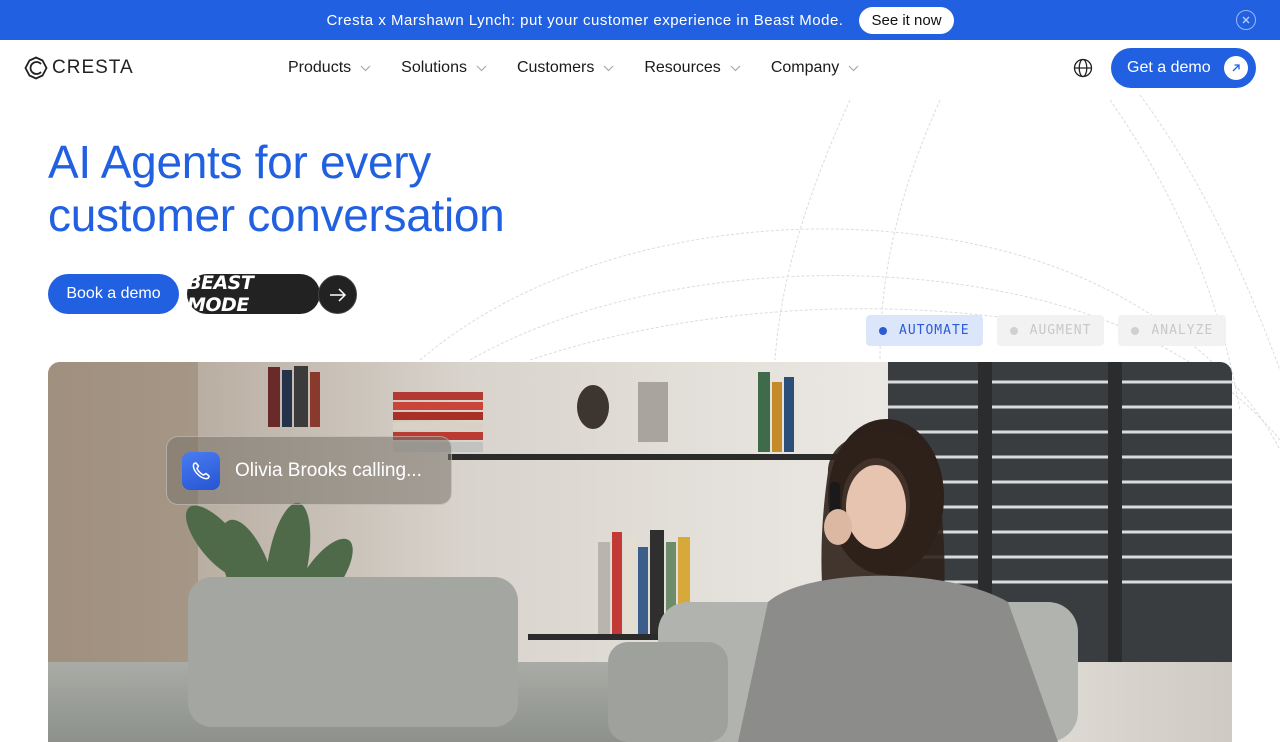  What do you see at coordinates (434, 67) in the screenshot?
I see `nav-item-label: Solutions` at bounding box center [434, 67].